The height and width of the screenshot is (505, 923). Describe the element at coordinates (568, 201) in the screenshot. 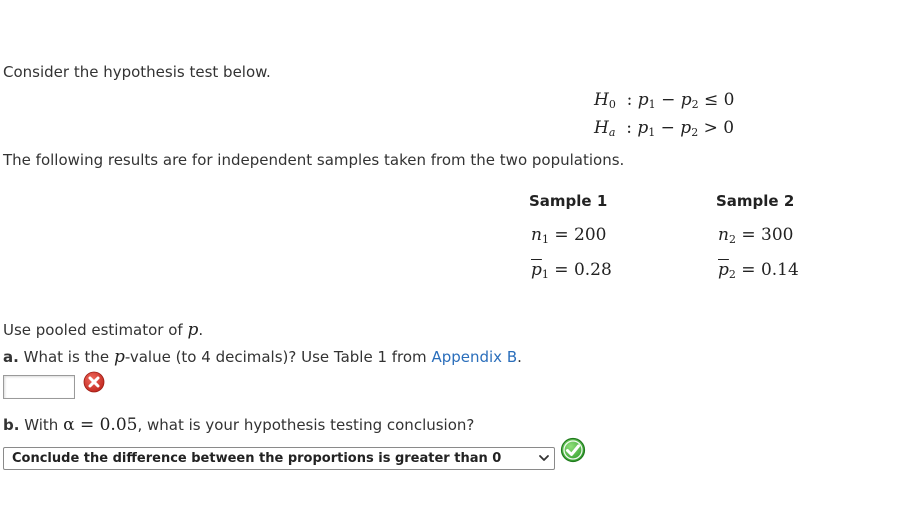

I see `sample1-header: Sample 1` at that location.